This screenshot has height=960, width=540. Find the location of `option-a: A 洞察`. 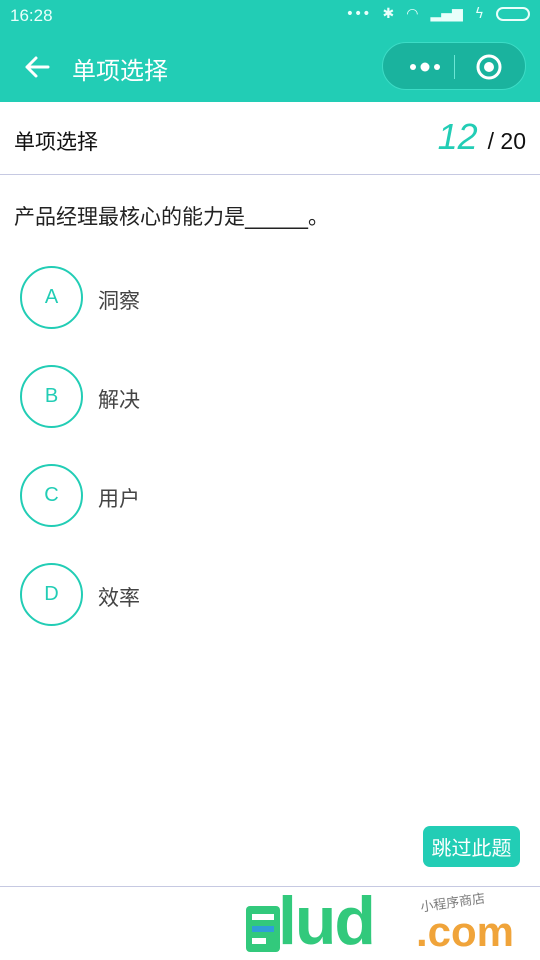

option-a: A 洞察 is located at coordinates (270, 315).